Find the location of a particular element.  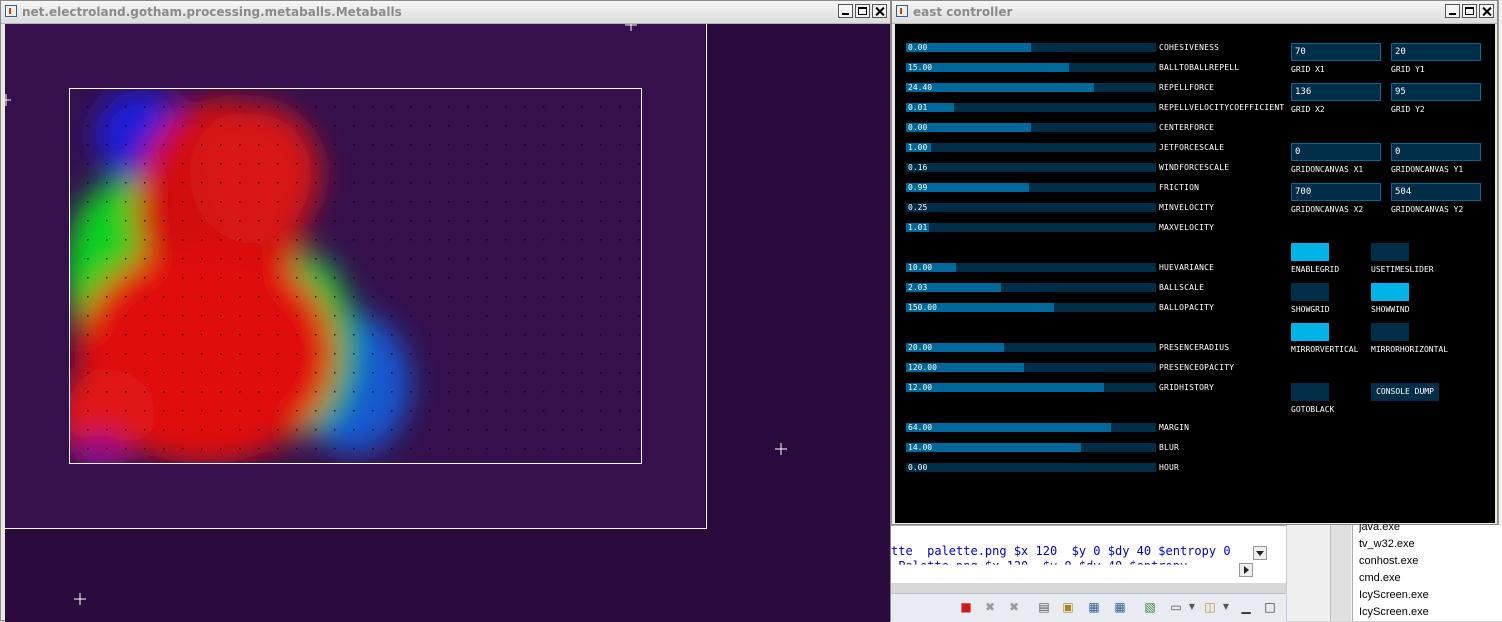

console-dump-button: CONSOLE DUMP is located at coordinates (1405, 392).